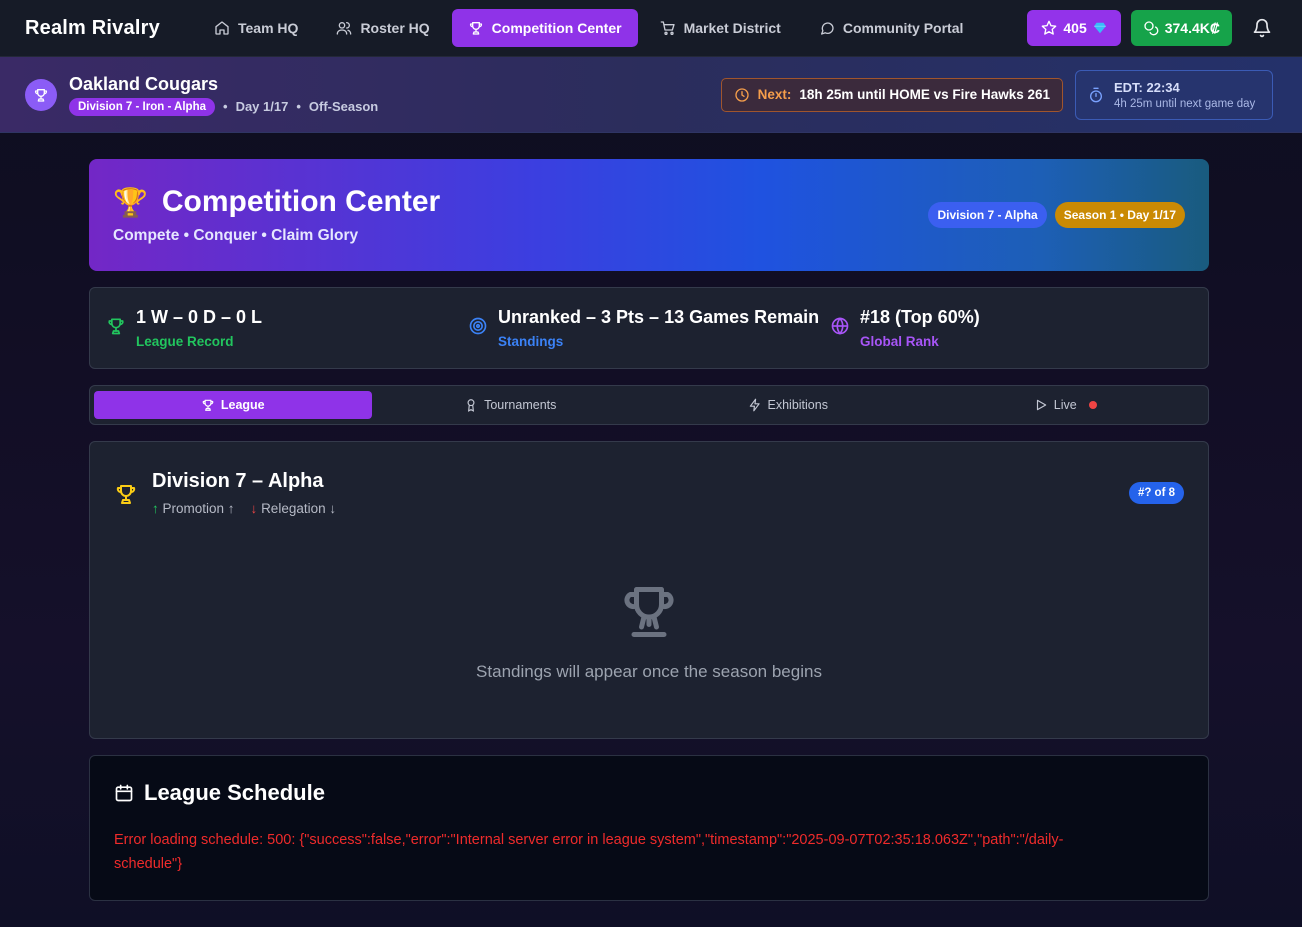  I want to click on stat-label: Global Rank, so click(899, 341).